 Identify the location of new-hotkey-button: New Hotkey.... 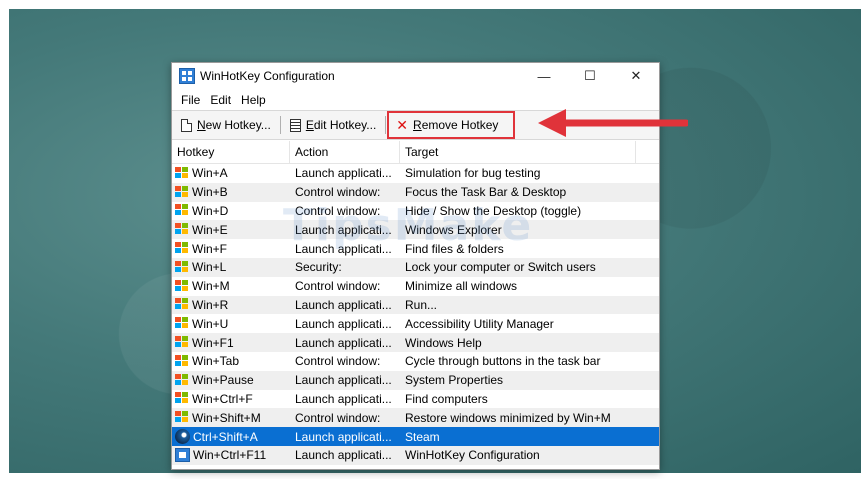
(226, 125).